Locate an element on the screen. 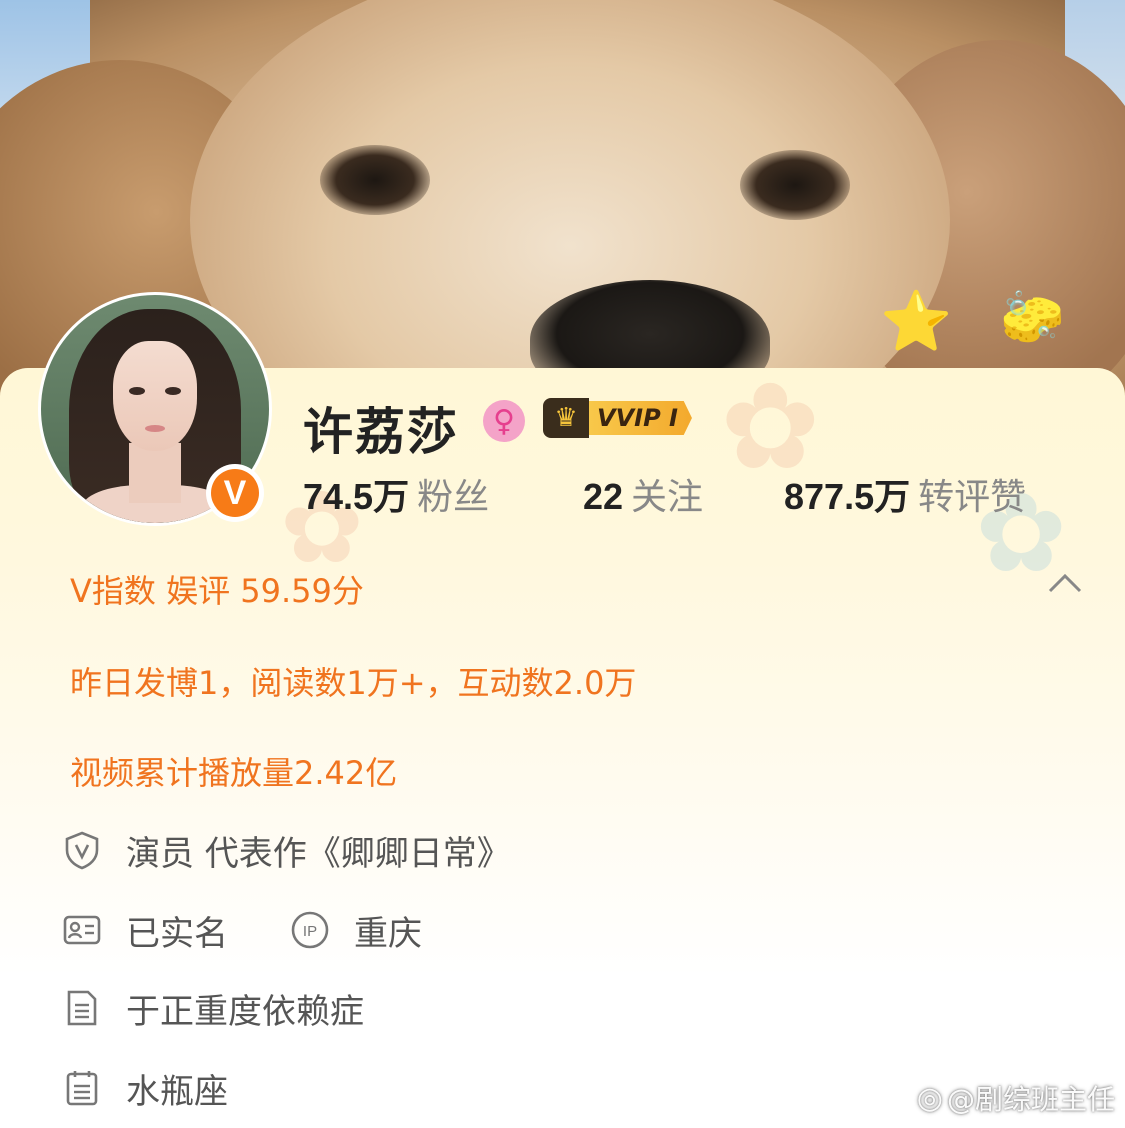 This screenshot has width=1125, height=1128. female-icon: ♀ is located at coordinates (504, 421).